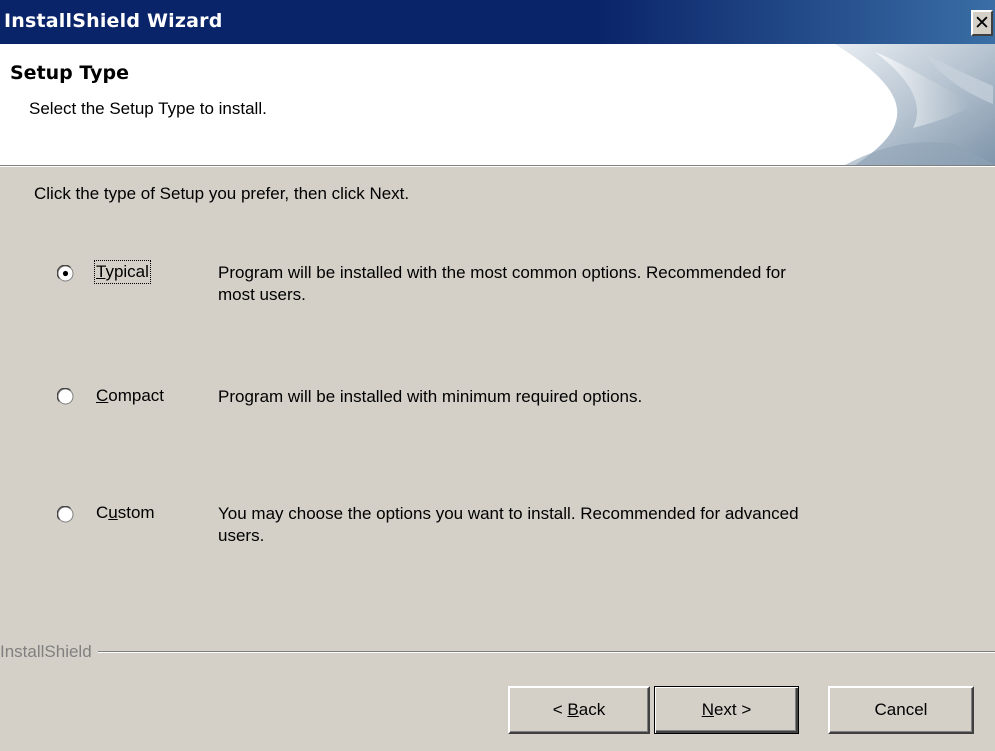 This screenshot has width=995, height=751. What do you see at coordinates (127, 271) in the screenshot?
I see `label-rest: ypical` at bounding box center [127, 271].